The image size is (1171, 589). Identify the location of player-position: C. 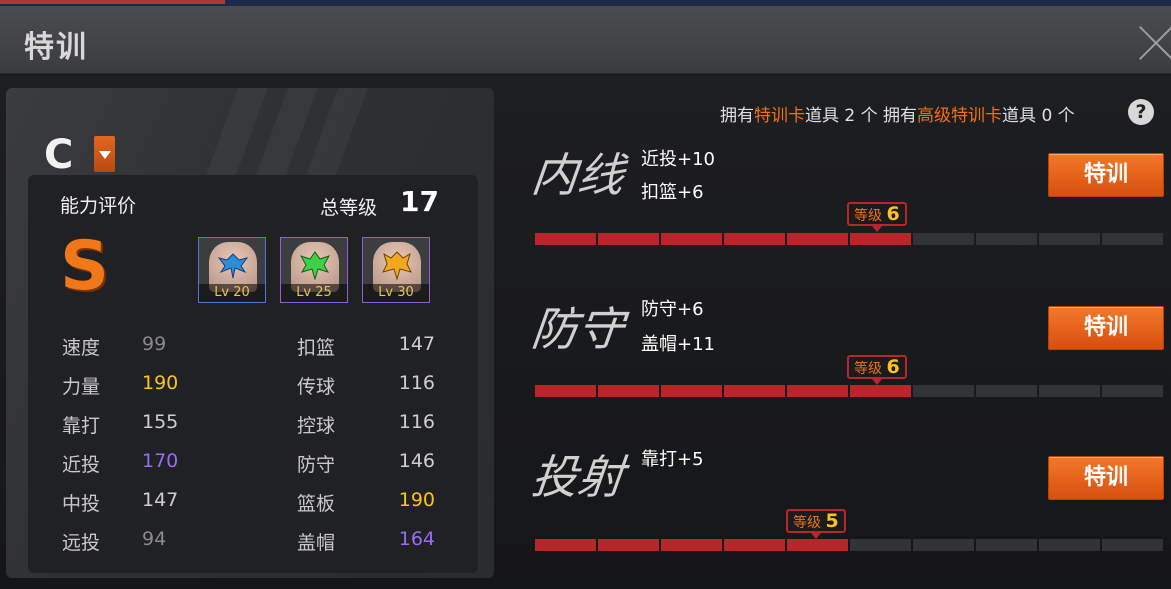
(59, 155).